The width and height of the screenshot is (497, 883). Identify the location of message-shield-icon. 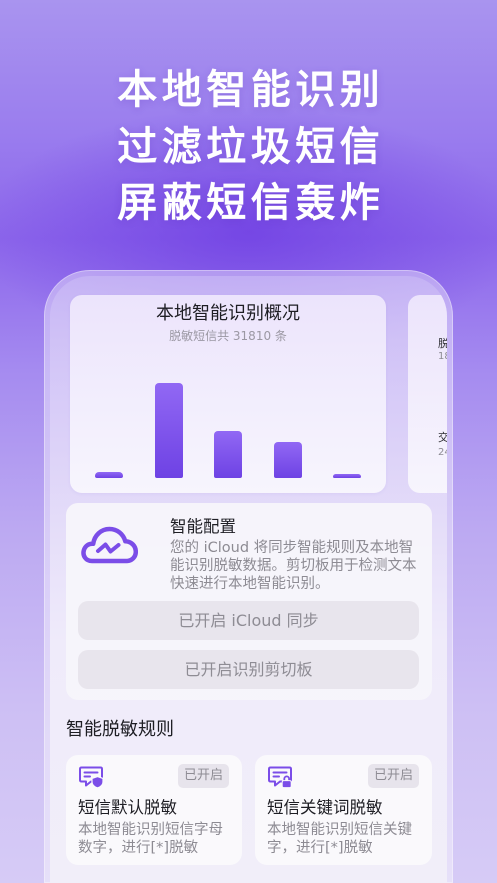
(91, 777).